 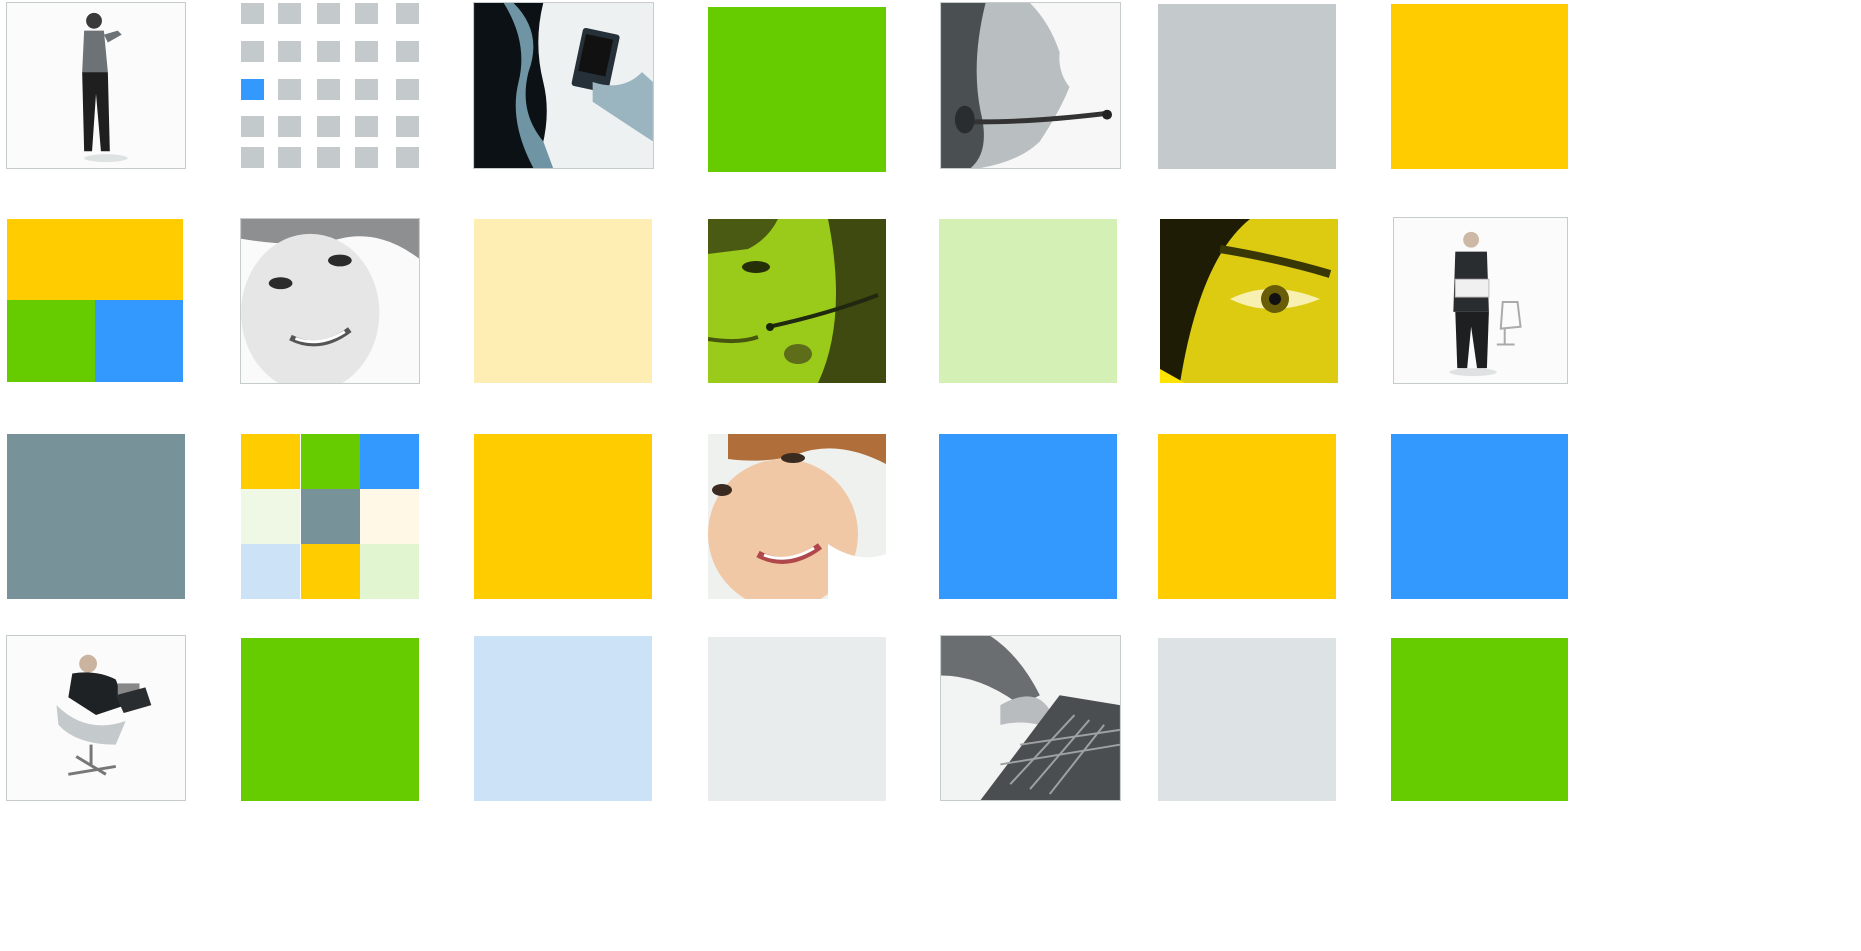 What do you see at coordinates (96, 516) in the screenshot?
I see `tile-slate` at bounding box center [96, 516].